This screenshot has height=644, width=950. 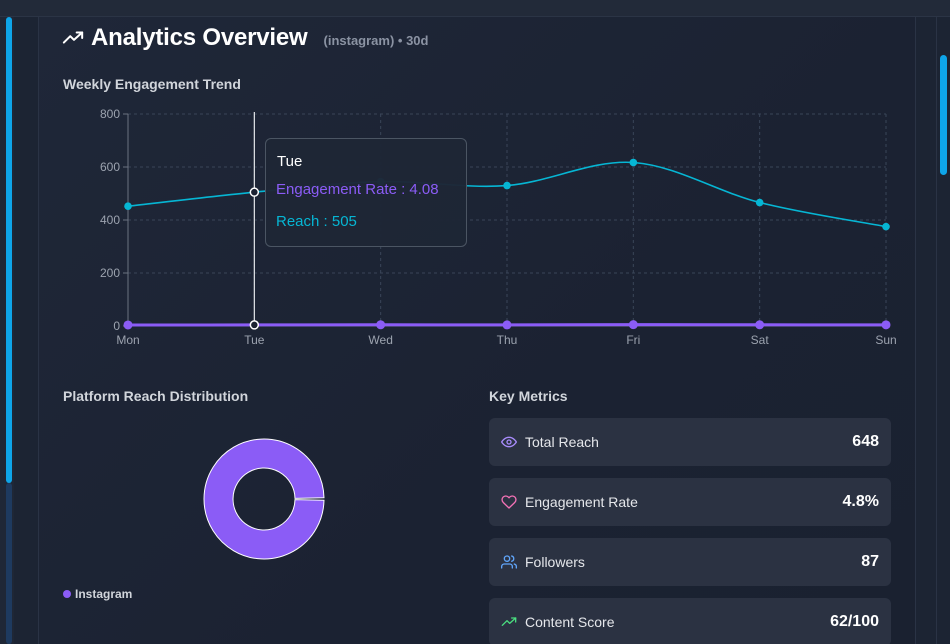 I want to click on page-subtitle: (instagram) • 30d, so click(x=376, y=40).